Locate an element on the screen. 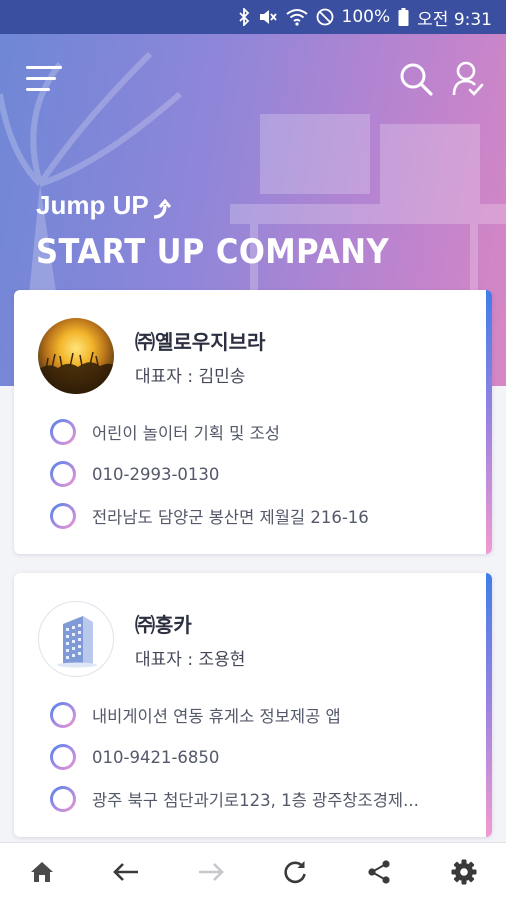  back-button is located at coordinates (126, 872).